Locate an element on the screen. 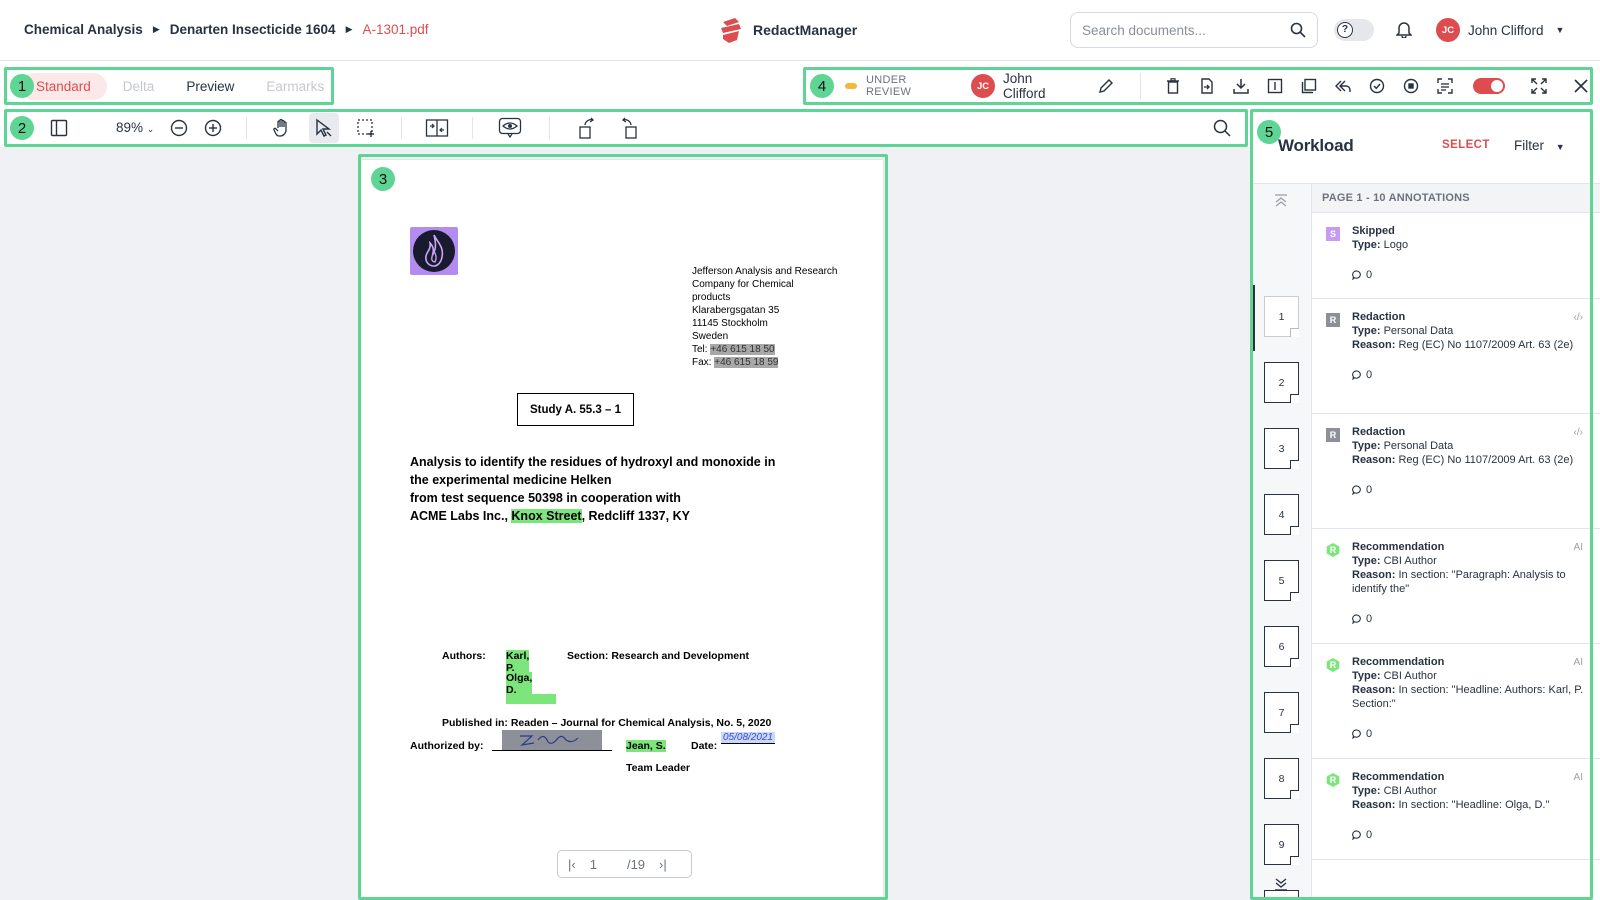 The image size is (1600, 900). redacted-fax: +46 615 18 59 is located at coordinates (746, 362).